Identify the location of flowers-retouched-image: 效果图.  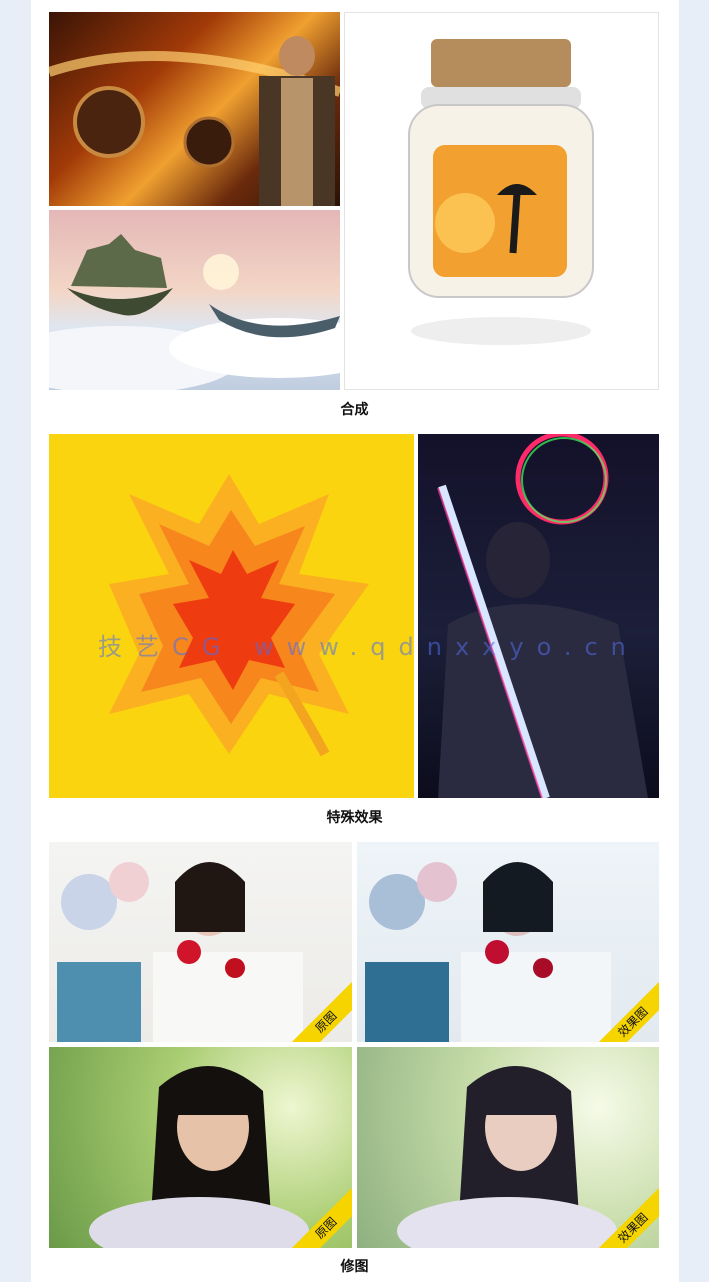
(508, 942).